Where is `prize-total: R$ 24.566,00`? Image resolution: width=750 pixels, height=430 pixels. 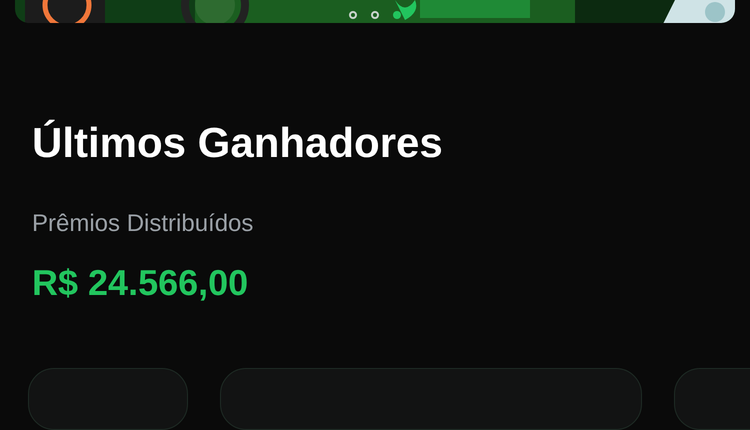
prize-total: R$ 24.566,00 is located at coordinates (141, 282).